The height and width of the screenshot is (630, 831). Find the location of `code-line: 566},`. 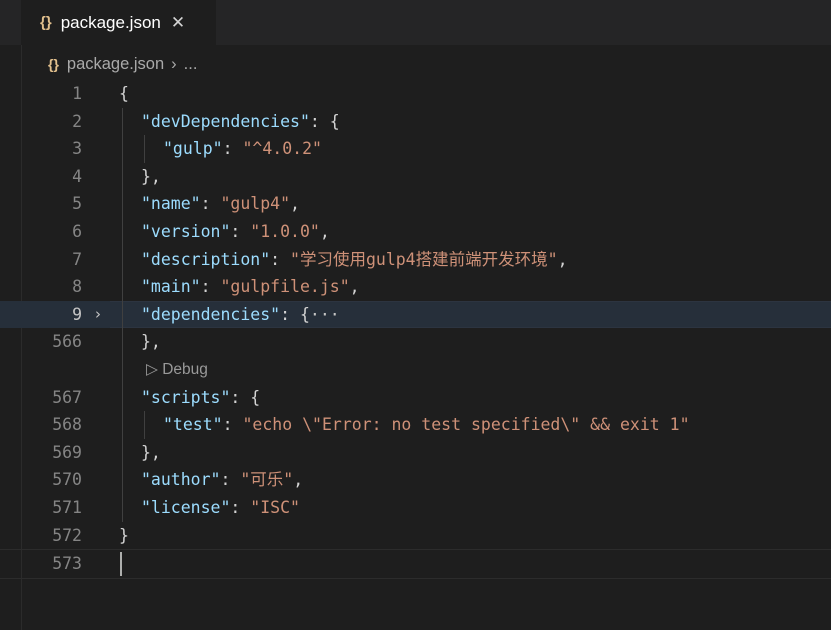

code-line: 566}, is located at coordinates (415, 342).